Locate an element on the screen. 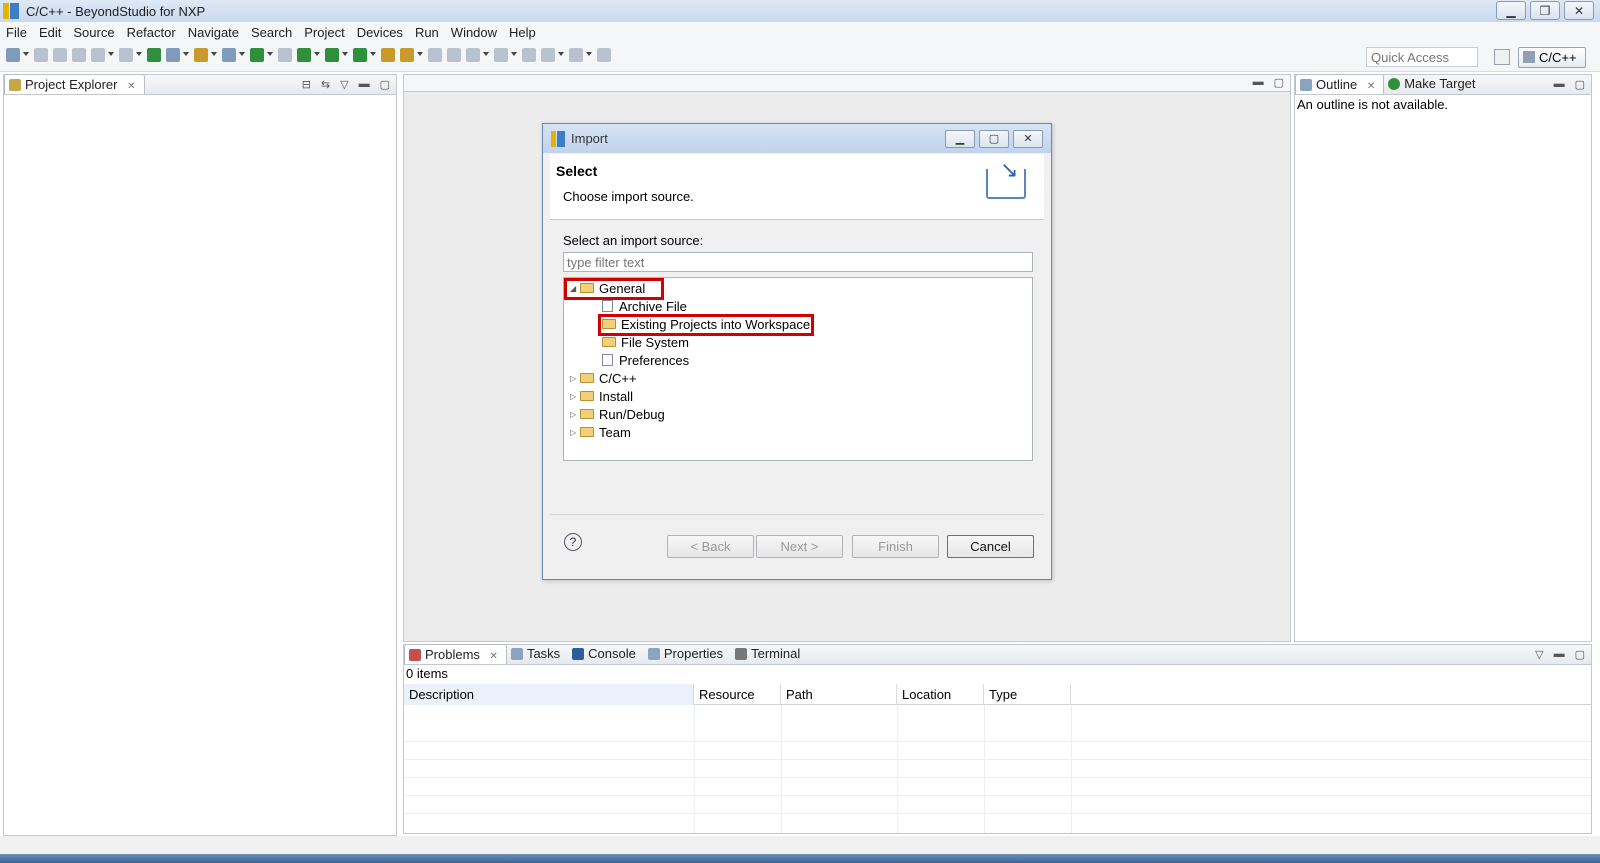 The width and height of the screenshot is (1600, 863). menu-help: Help is located at coordinates (522, 32).